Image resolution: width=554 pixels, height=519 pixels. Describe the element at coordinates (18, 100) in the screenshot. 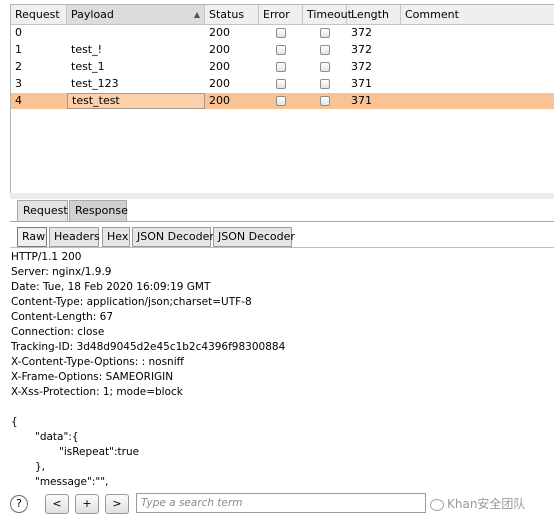

I see `cell-request: 4` at that location.